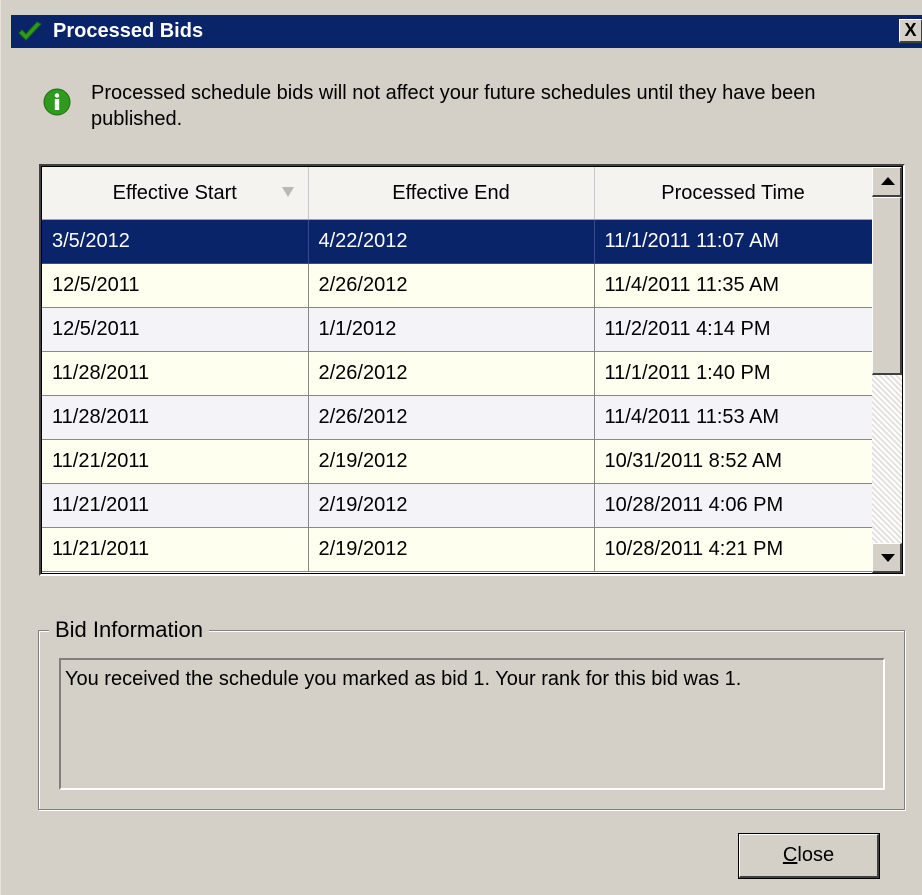  Describe the element at coordinates (57, 102) in the screenshot. I see `info-icon` at that location.